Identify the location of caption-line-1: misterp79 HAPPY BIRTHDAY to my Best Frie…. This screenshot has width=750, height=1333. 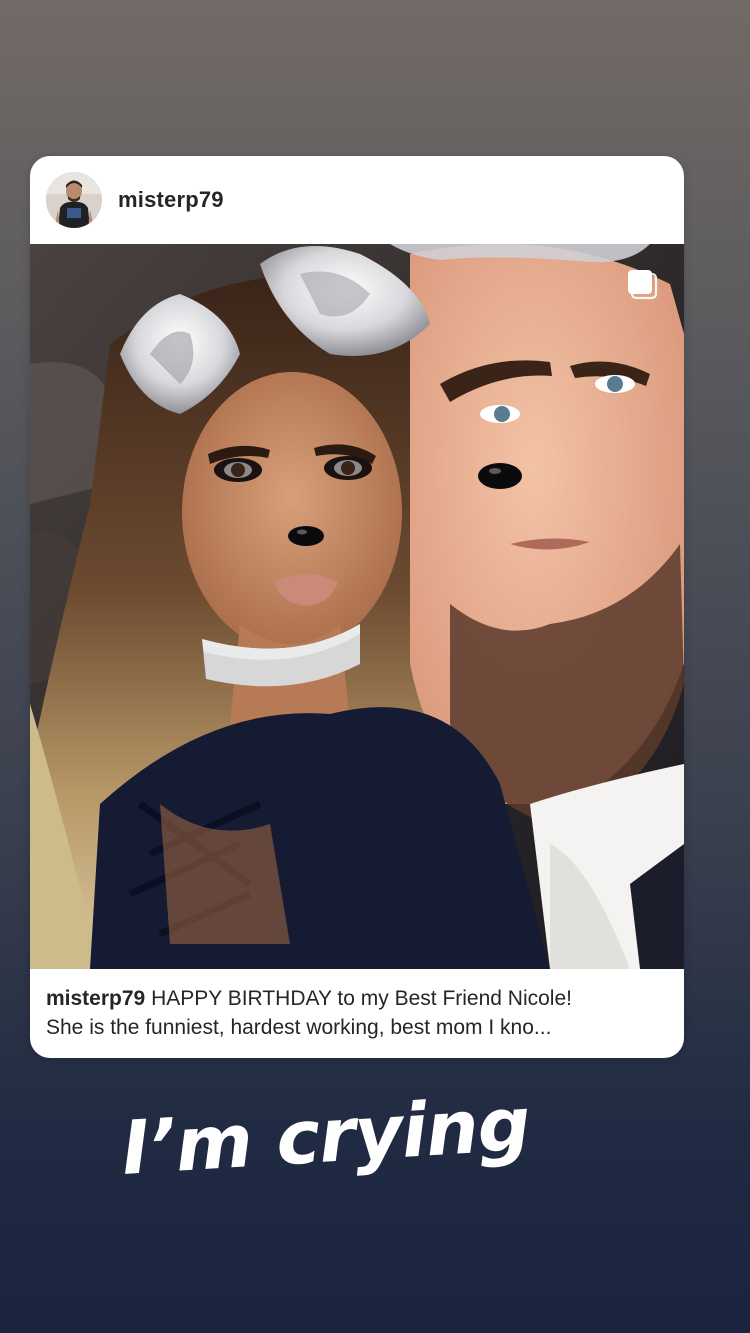
(360, 998).